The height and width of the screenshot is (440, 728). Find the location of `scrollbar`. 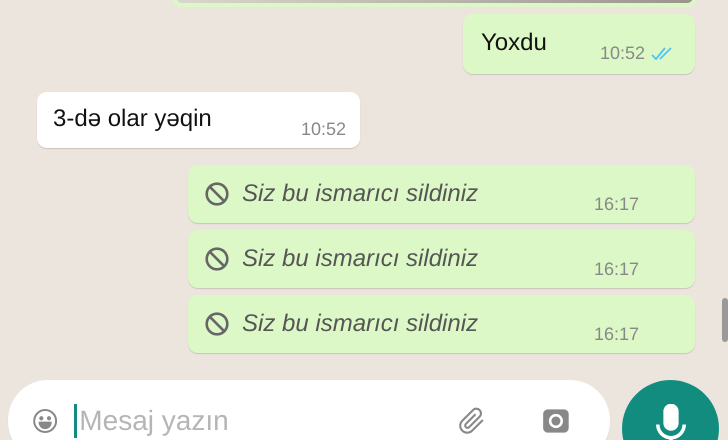

scrollbar is located at coordinates (725, 320).